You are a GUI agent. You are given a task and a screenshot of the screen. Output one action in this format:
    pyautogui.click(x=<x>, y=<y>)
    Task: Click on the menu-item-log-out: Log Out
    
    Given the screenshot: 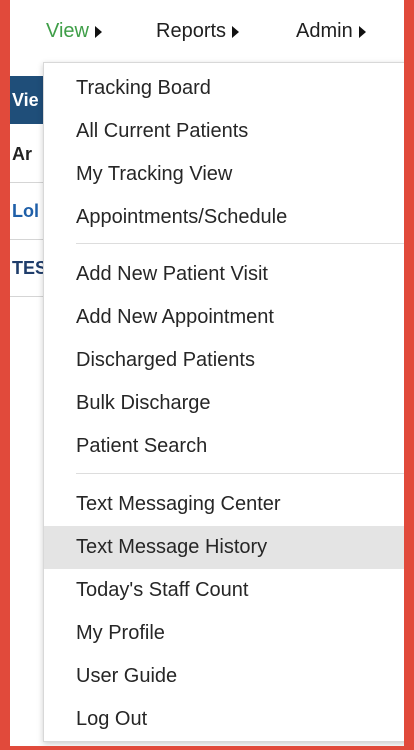 What is the action you would take?
    pyautogui.click(x=224, y=719)
    